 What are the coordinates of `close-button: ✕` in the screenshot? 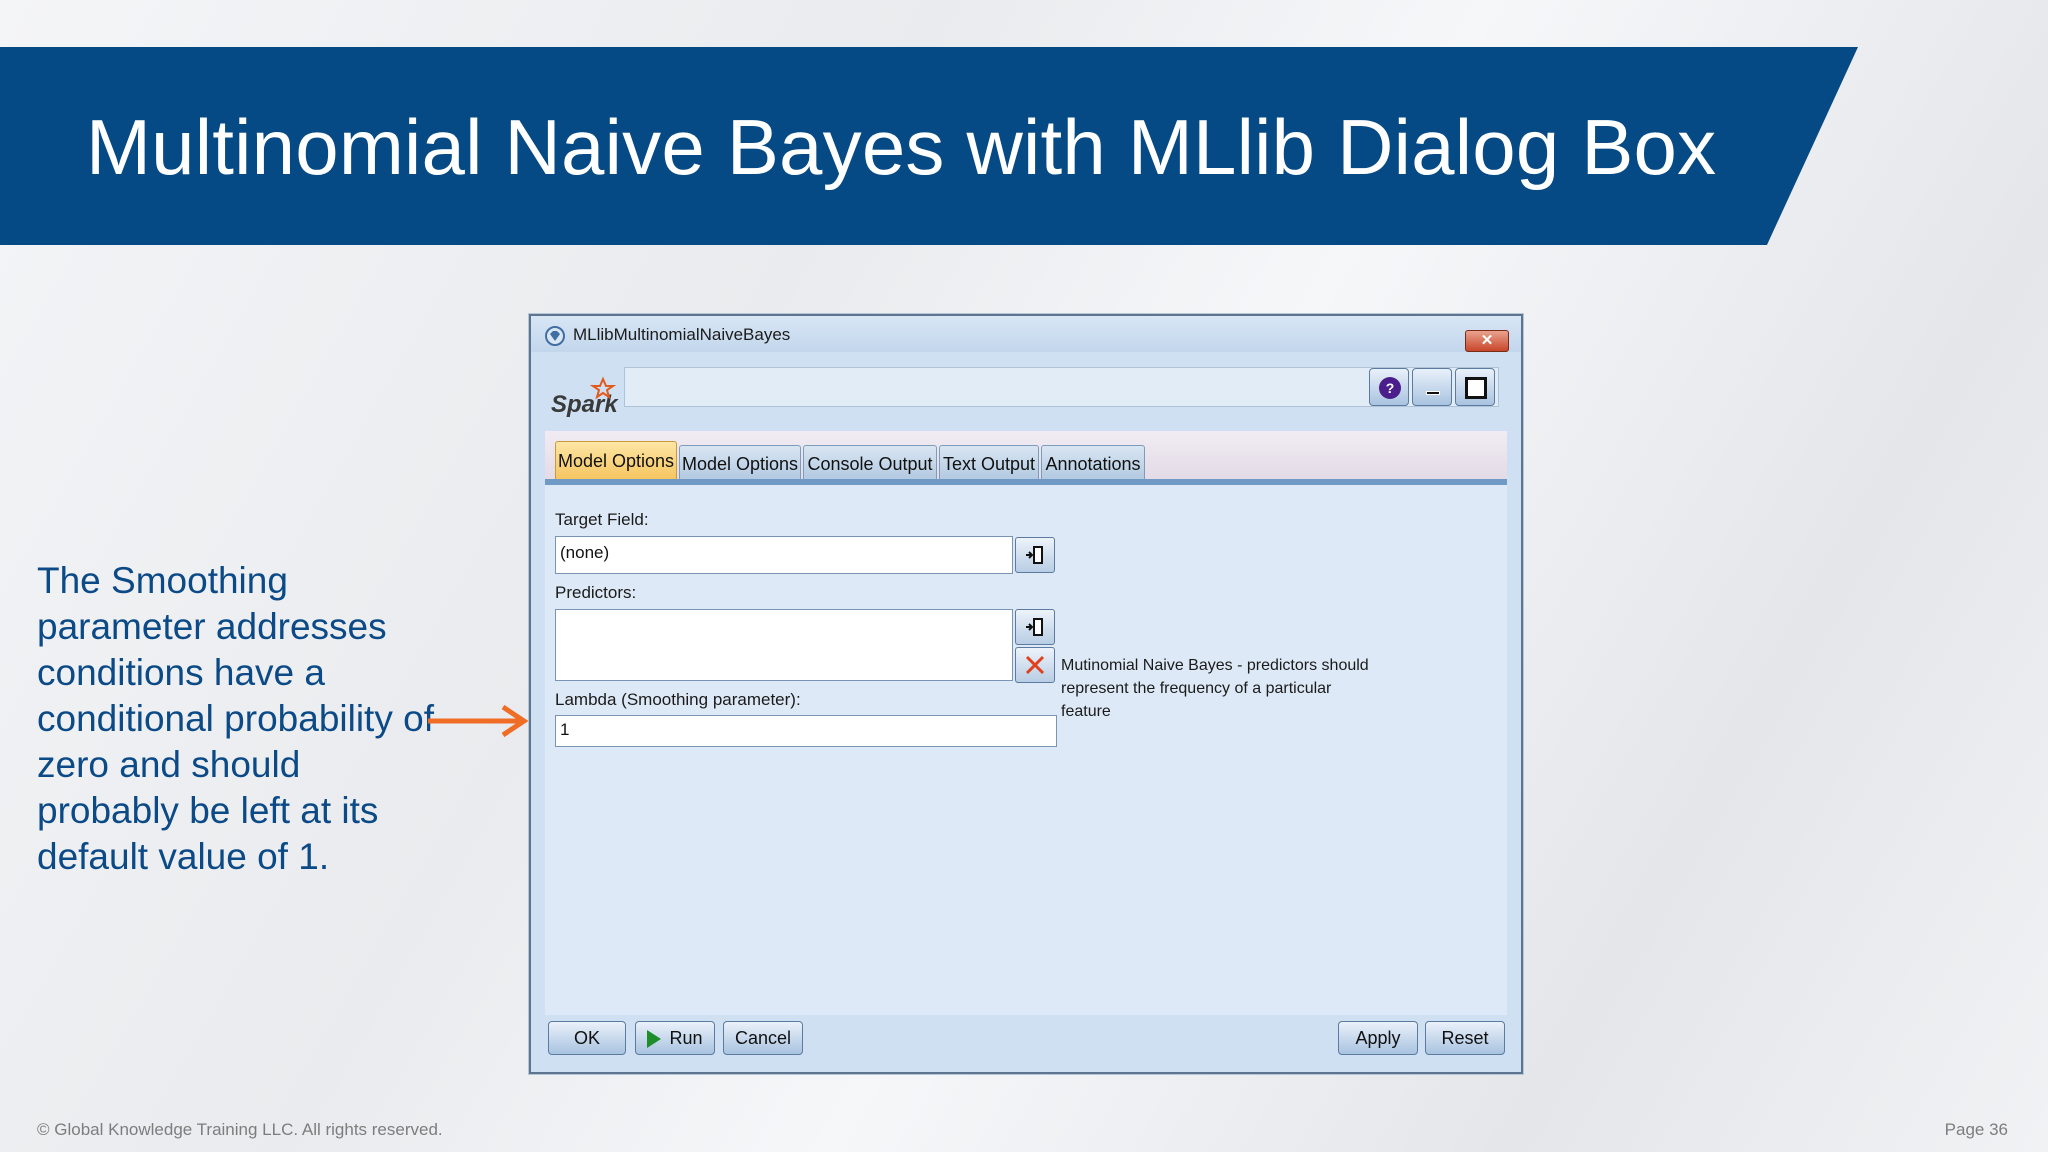 It's located at (1487, 341).